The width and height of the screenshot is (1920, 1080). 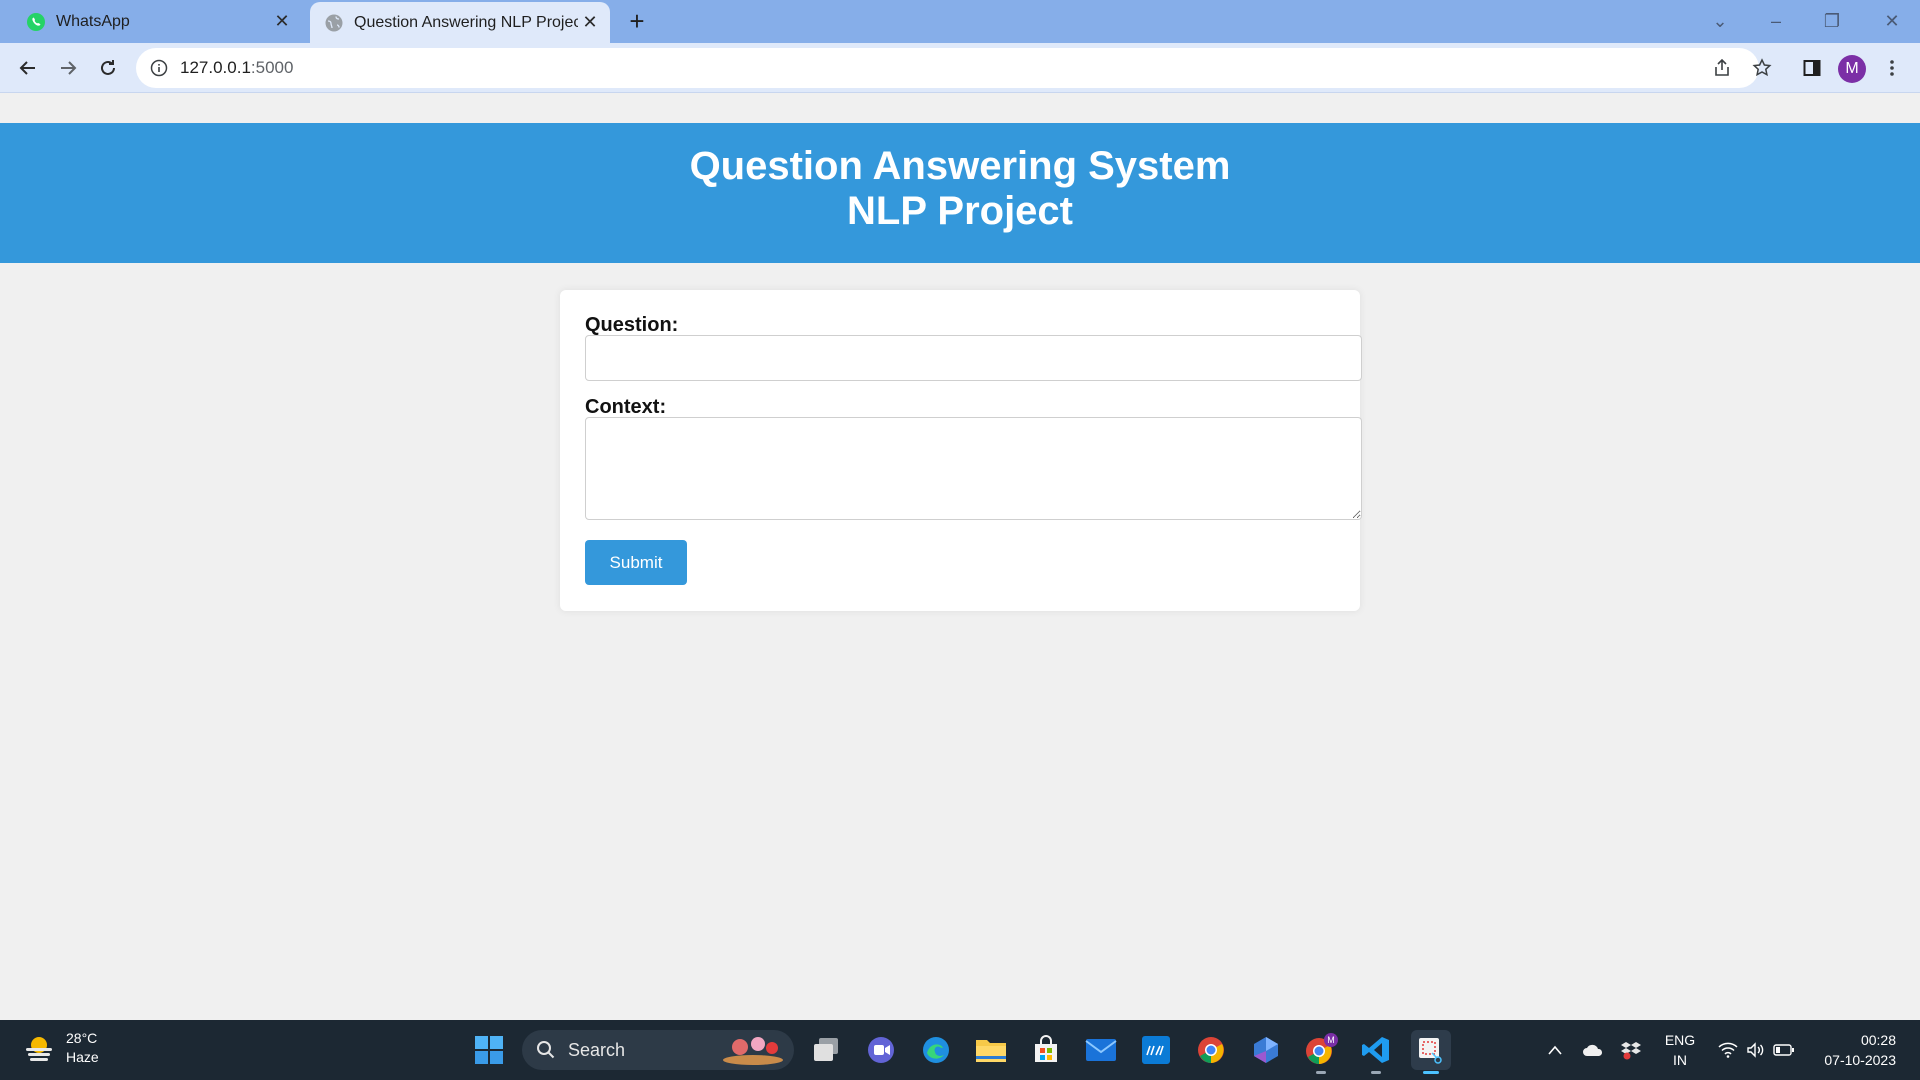 What do you see at coordinates (626, 407) in the screenshot?
I see `context-label: Context:` at bounding box center [626, 407].